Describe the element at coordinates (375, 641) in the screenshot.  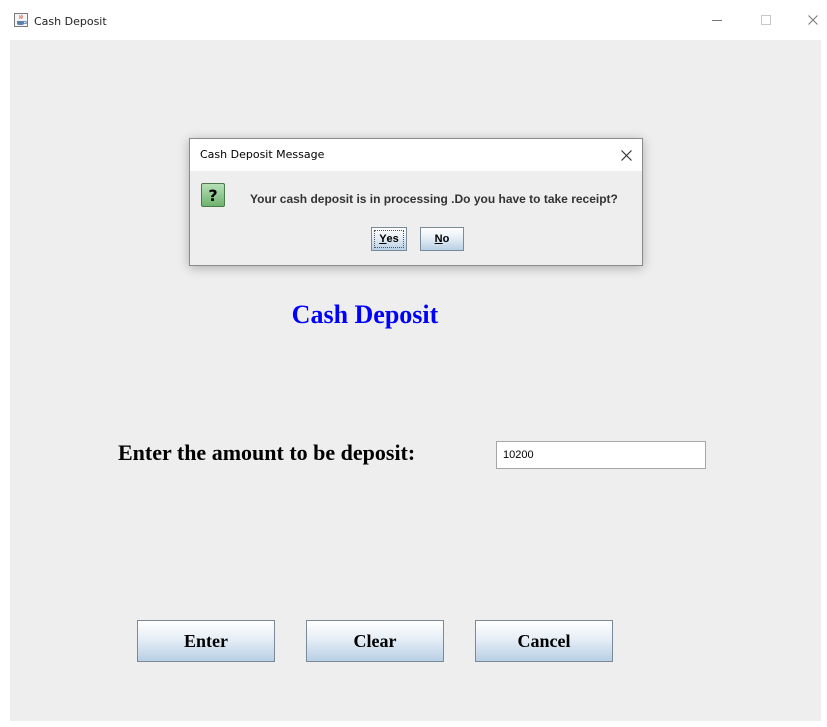
I see `clear-button: Clear` at that location.